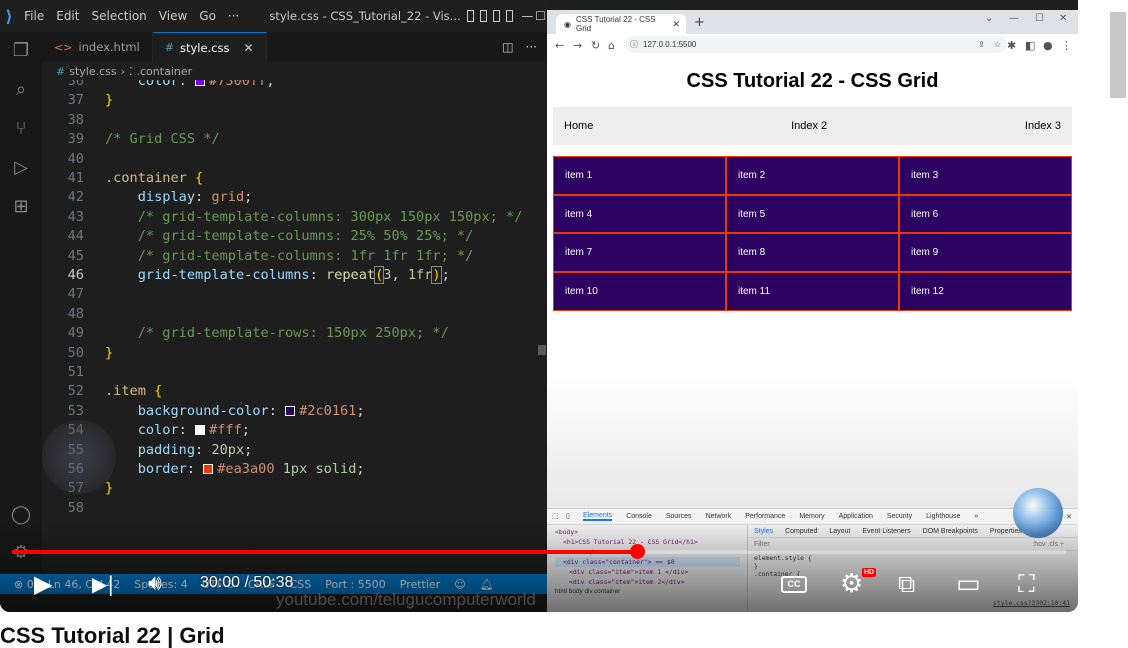 The width and height of the screenshot is (1128, 648). What do you see at coordinates (762, 544) in the screenshot?
I see `filter-input: Filter` at bounding box center [762, 544].